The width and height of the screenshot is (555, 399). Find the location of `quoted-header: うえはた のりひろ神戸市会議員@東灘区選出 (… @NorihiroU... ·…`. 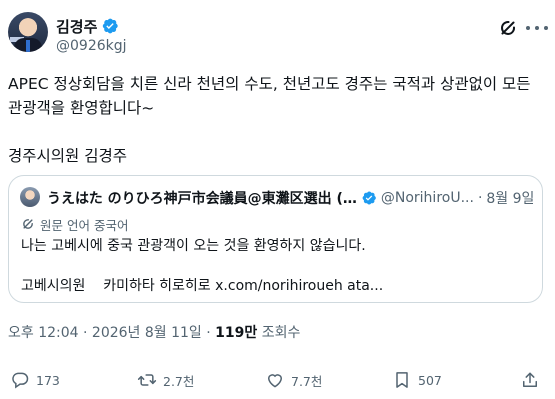

quoted-header: うえはた のりひろ神戸市会議員@東灘区選出 (… @NorihiroU... ·… is located at coordinates (290, 198).